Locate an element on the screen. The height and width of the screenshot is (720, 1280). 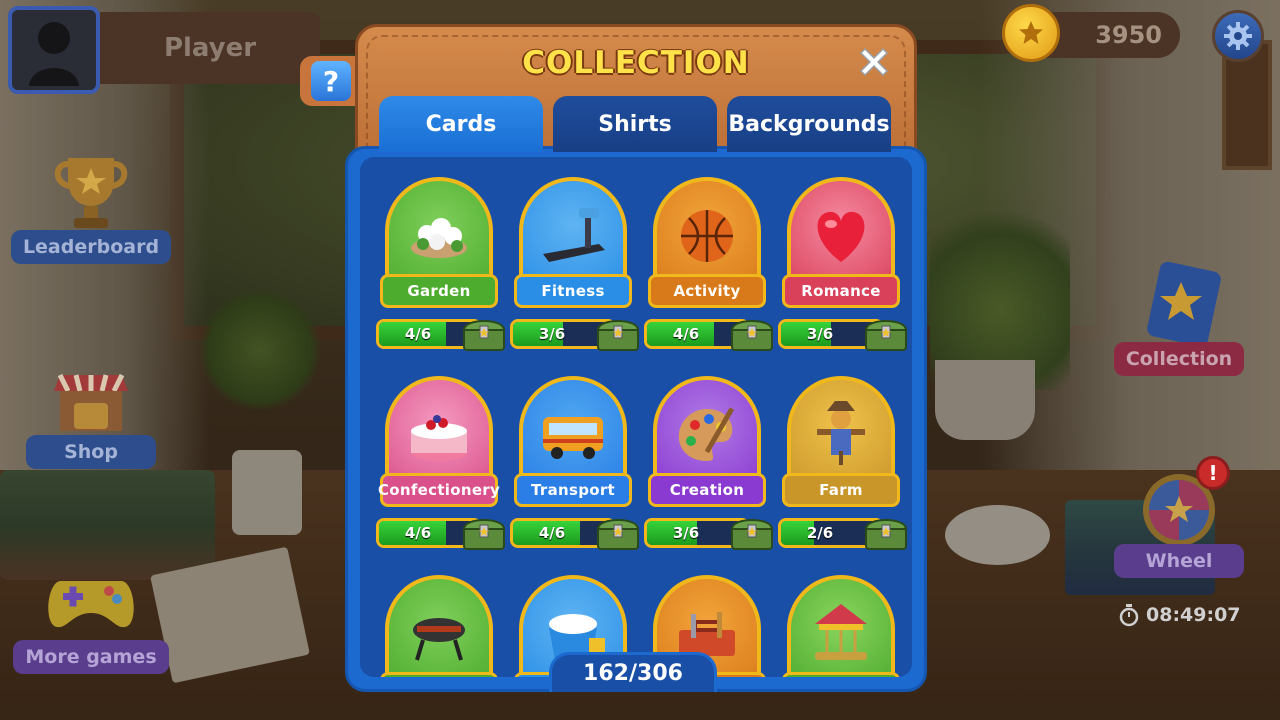
card-label: Creation is located at coordinates (707, 490).